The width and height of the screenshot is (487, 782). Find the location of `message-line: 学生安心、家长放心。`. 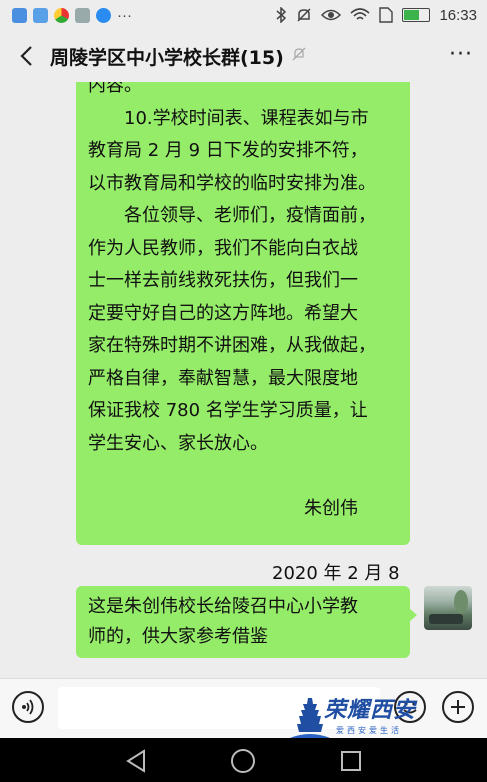

message-line: 学生安心、家长放心。 is located at coordinates (178, 443).